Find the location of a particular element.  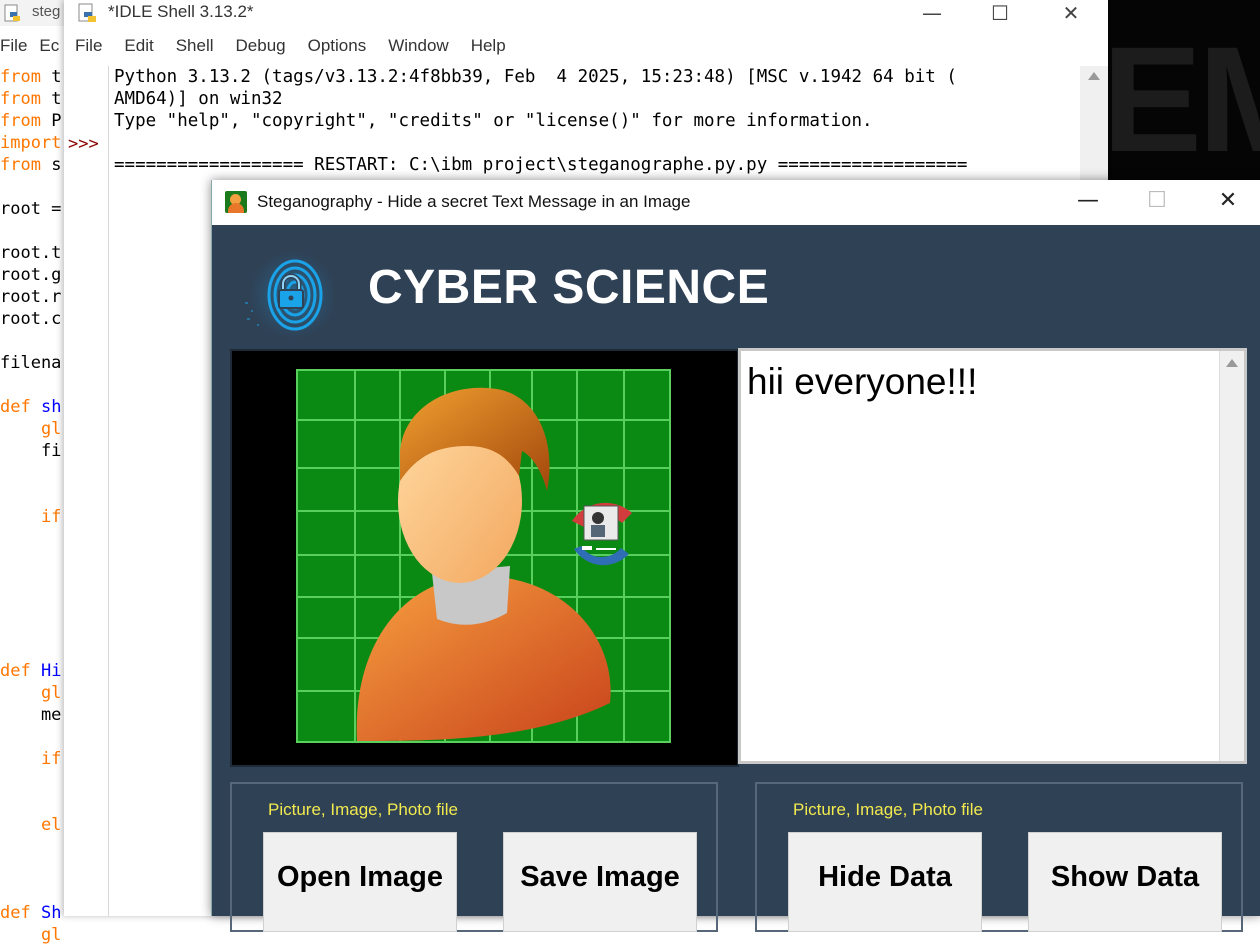

code-line: def Sh is located at coordinates (30, 913).